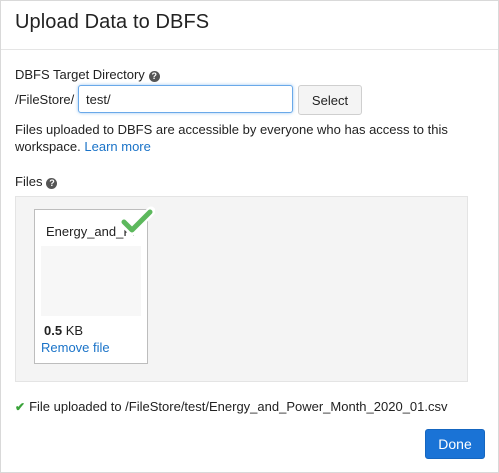 The height and width of the screenshot is (473, 499). I want to click on file-preview, so click(91, 281).